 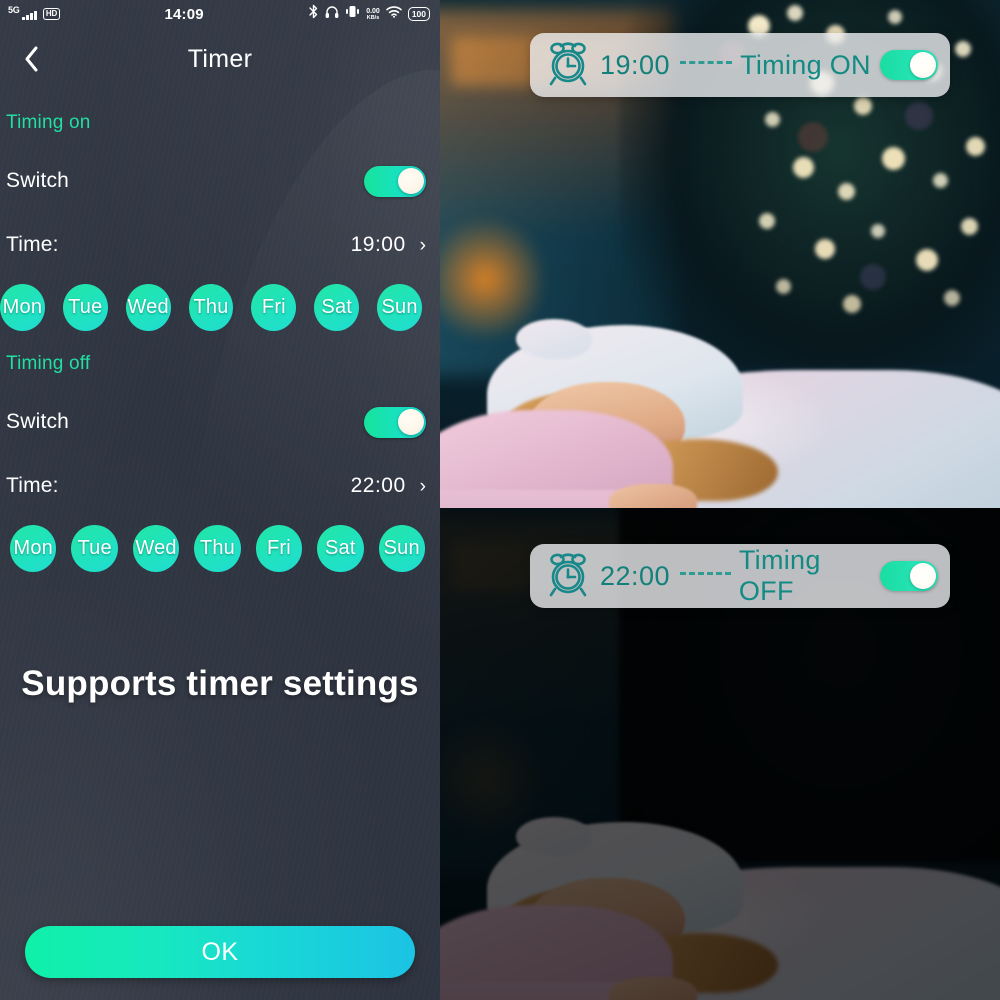 I want to click on back-chevron-icon, so click(x=31, y=59).